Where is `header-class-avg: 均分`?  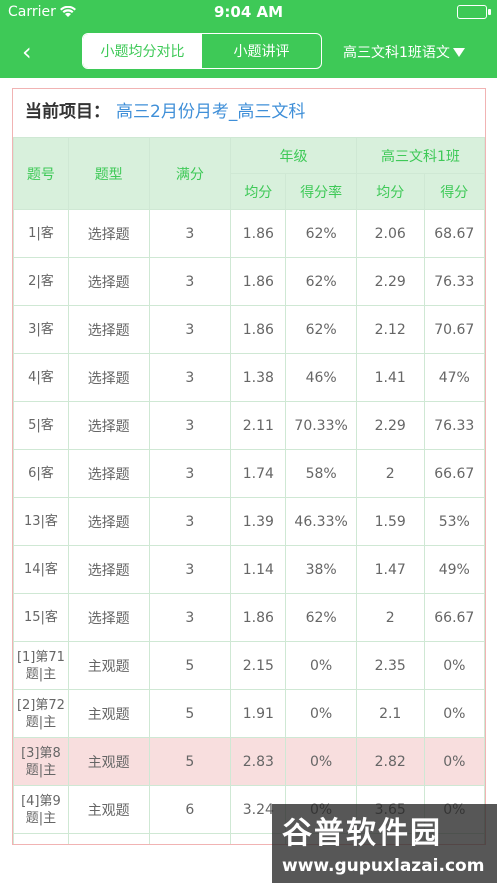
header-class-avg: 均分 is located at coordinates (390, 191).